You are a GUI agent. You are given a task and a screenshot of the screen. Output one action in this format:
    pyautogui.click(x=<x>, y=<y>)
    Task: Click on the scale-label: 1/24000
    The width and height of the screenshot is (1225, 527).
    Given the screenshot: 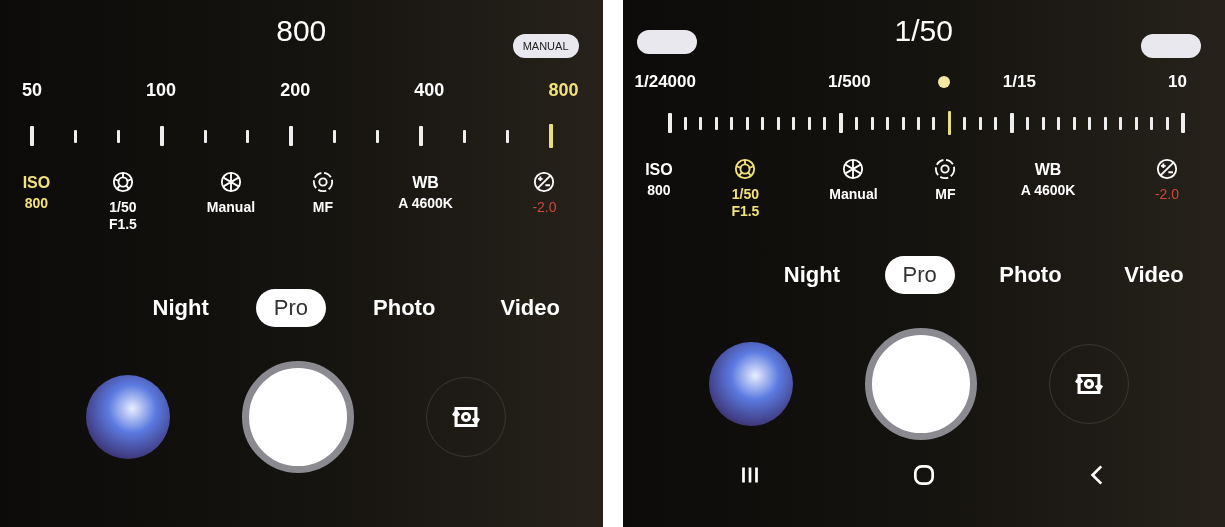 What is the action you would take?
    pyautogui.click(x=665, y=82)
    